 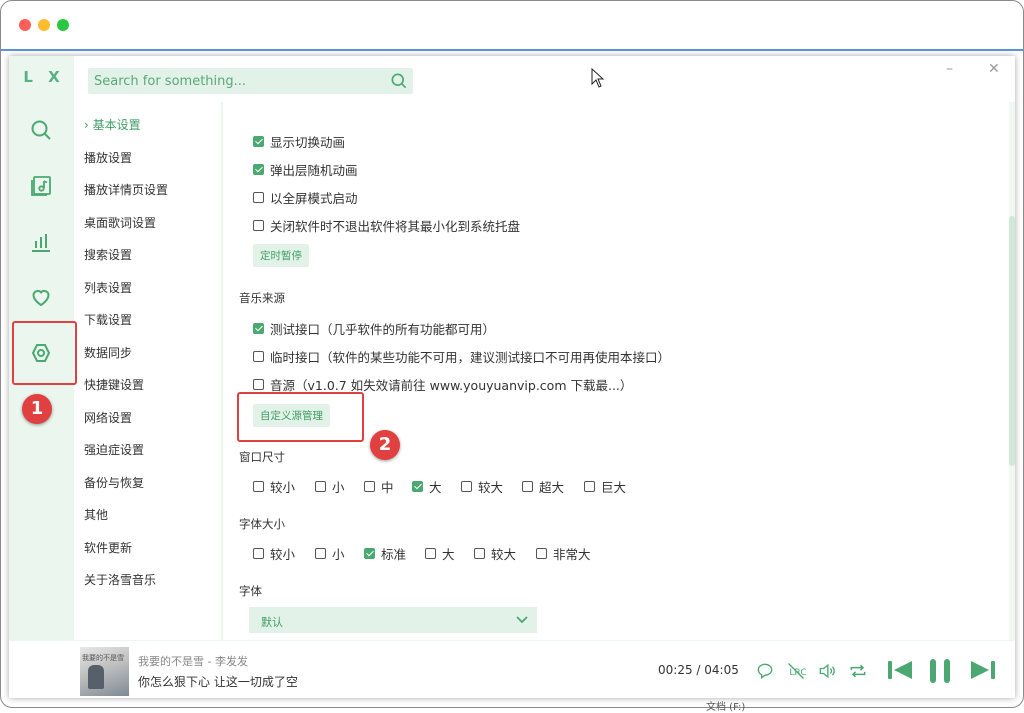 What do you see at coordinates (552, 487) in the screenshot?
I see `option-label: 超大` at bounding box center [552, 487].